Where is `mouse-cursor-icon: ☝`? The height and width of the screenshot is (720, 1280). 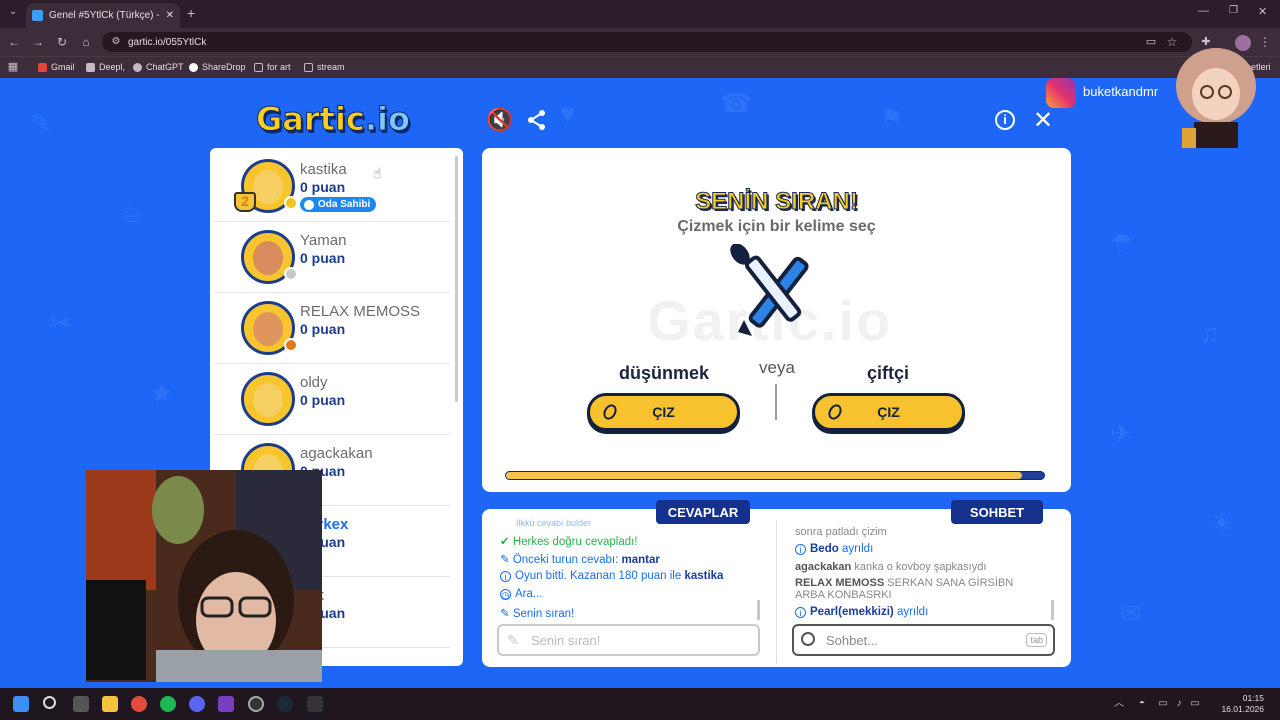
mouse-cursor-icon: ☝ is located at coordinates (377, 173).